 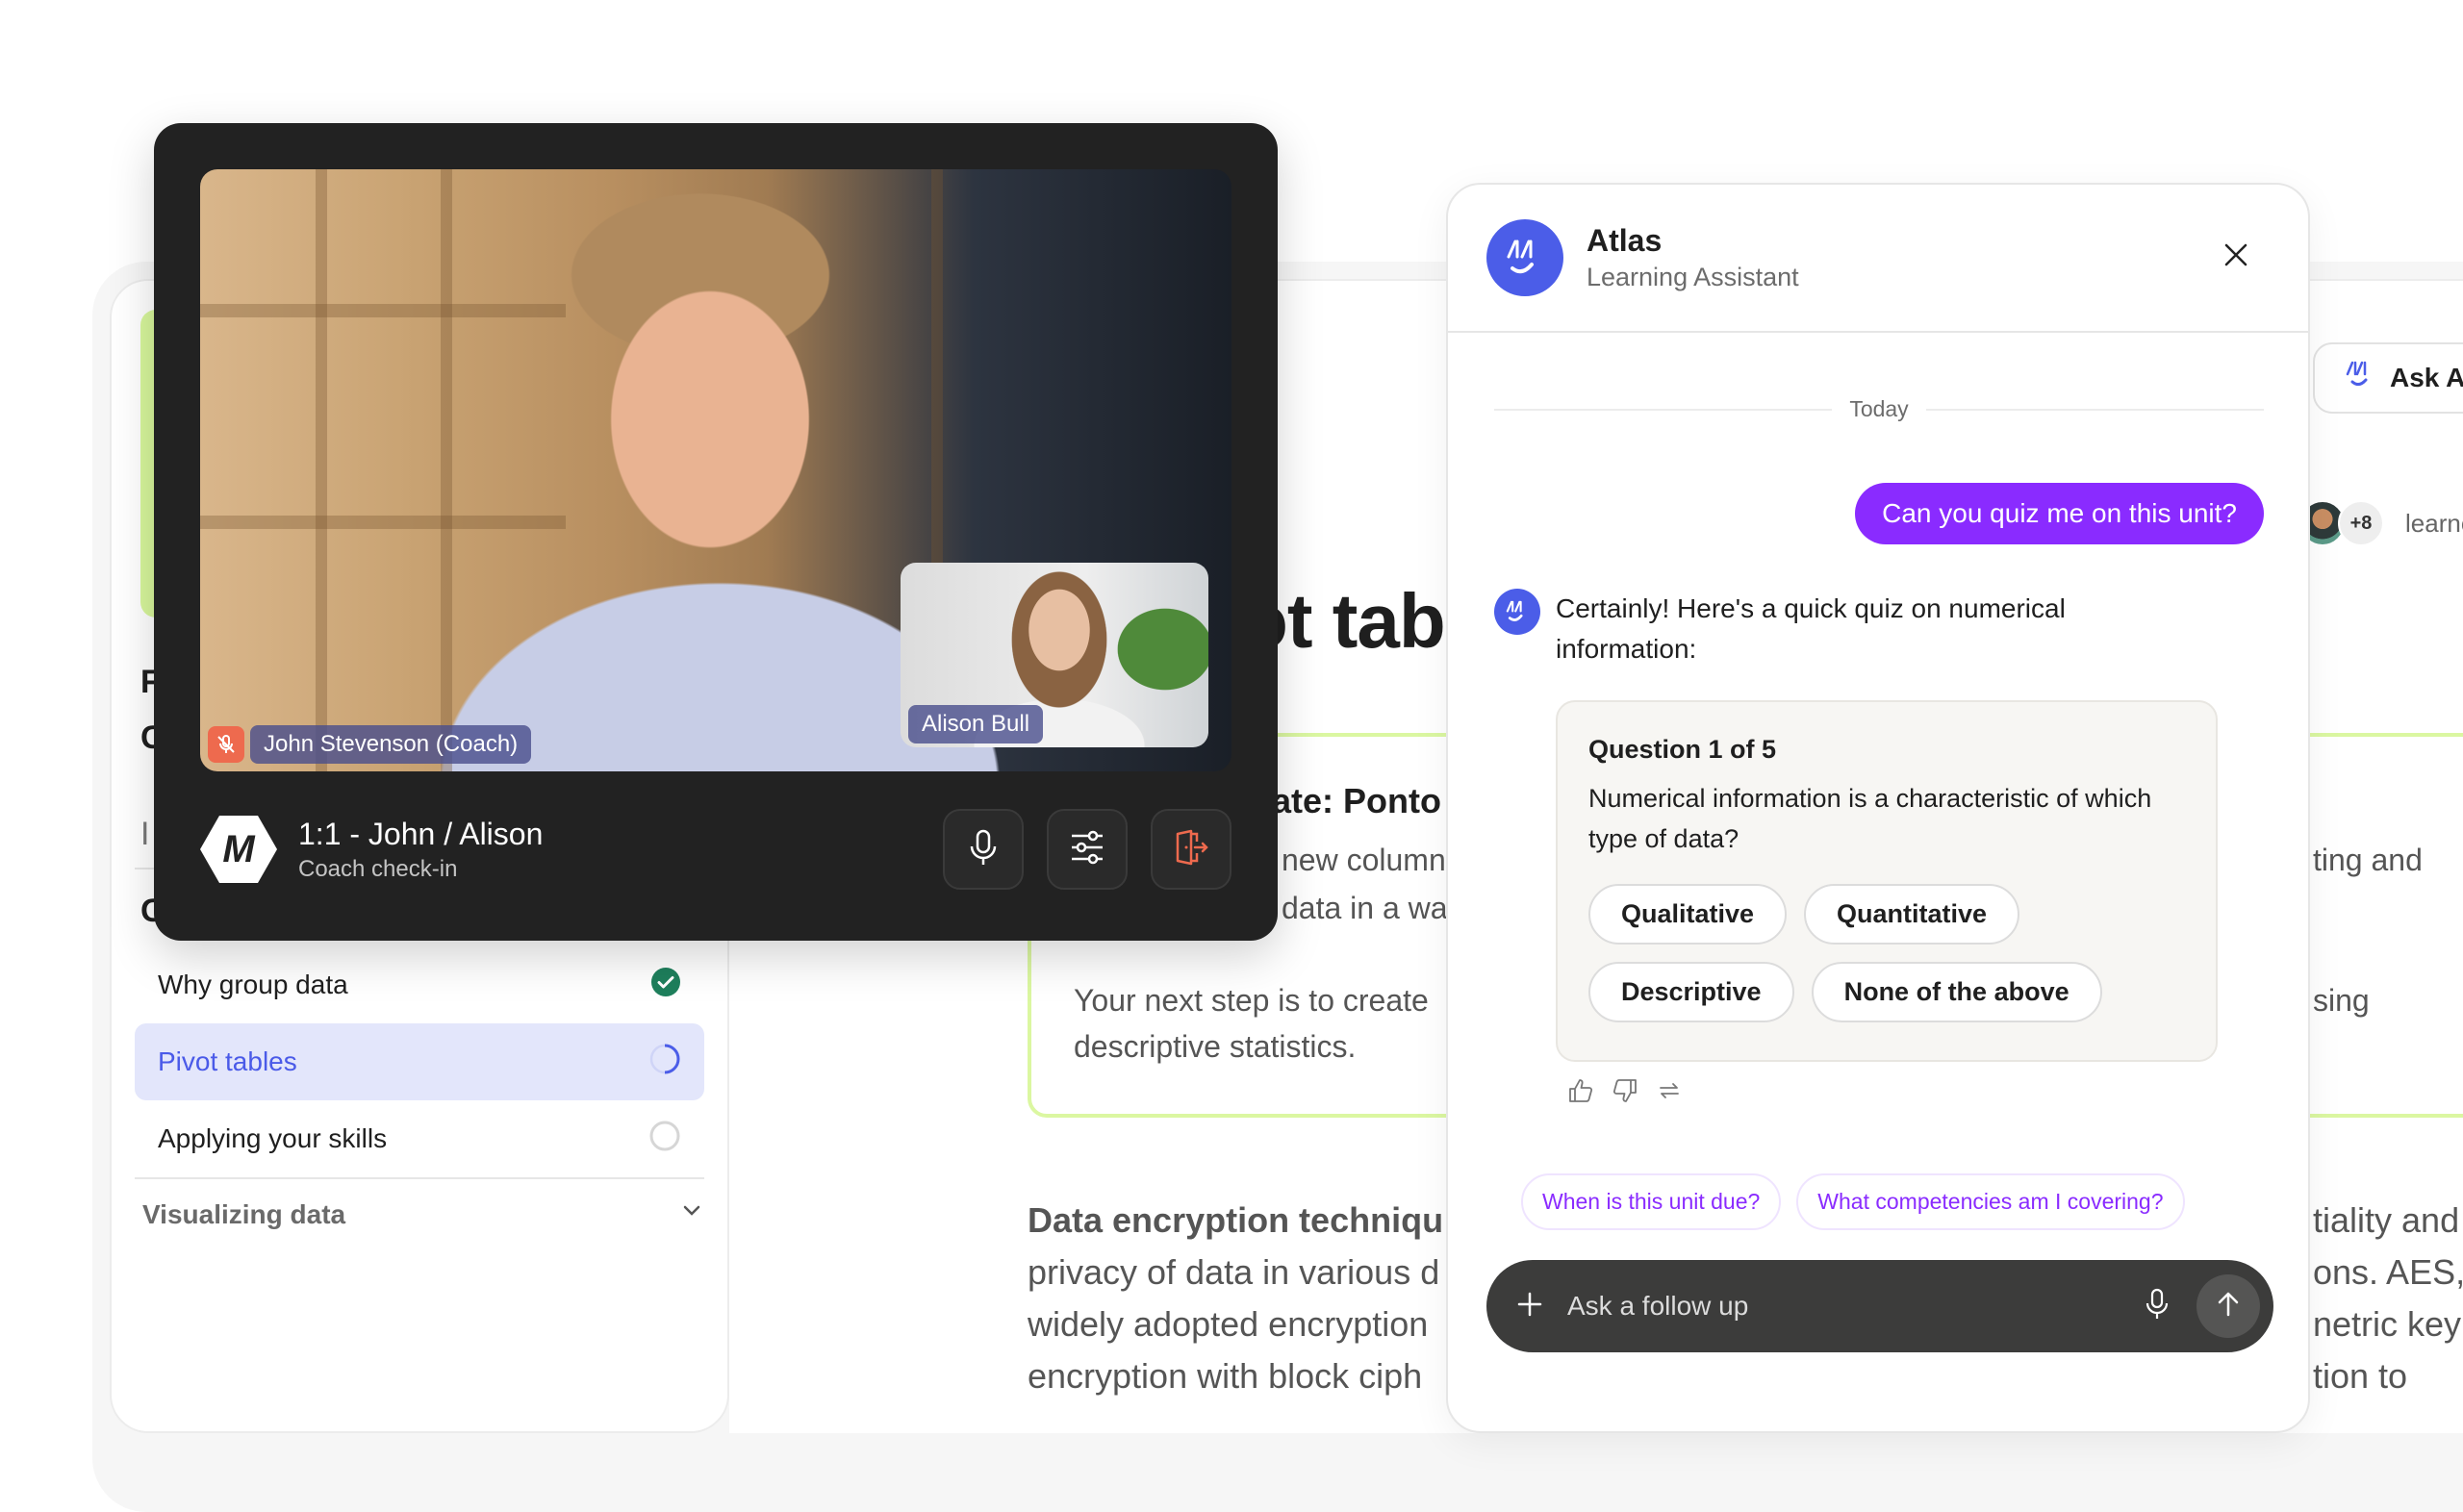 What do you see at coordinates (691, 1214) in the screenshot?
I see `chevron-down-icon` at bounding box center [691, 1214].